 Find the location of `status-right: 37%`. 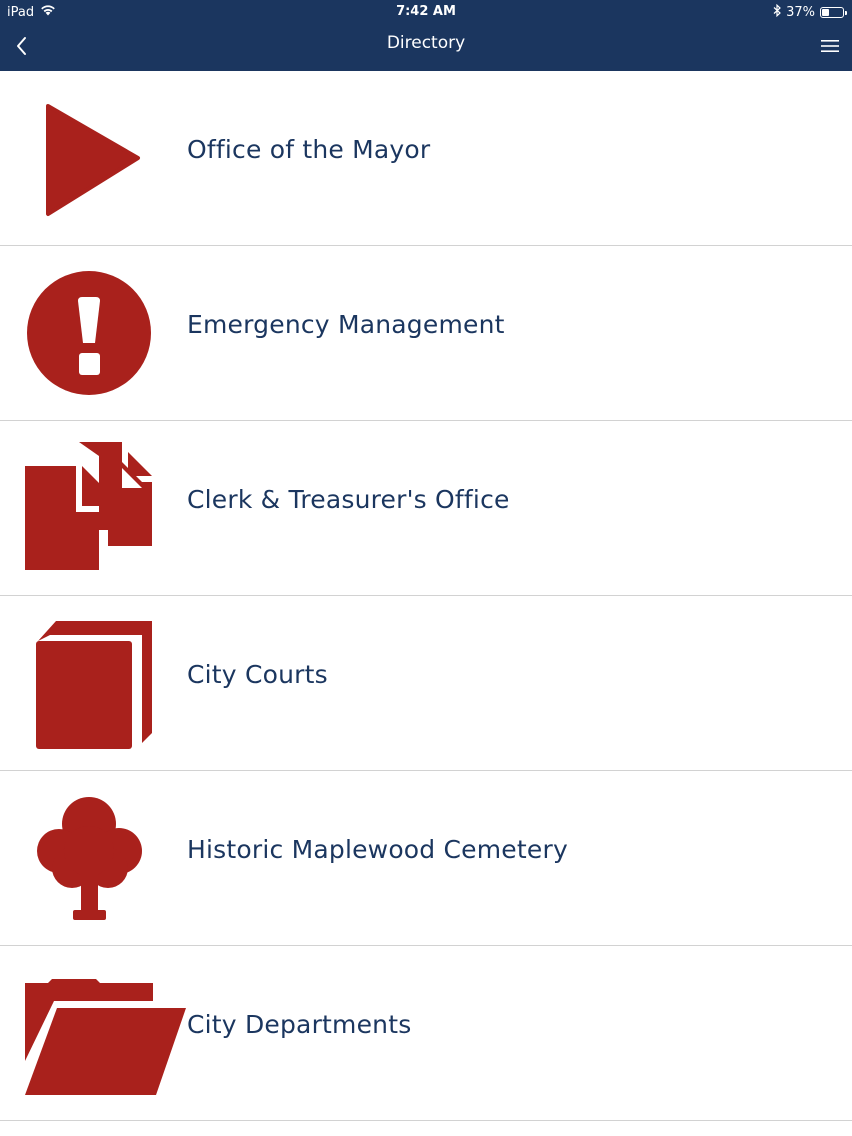

status-right: 37% is located at coordinates (810, 12).